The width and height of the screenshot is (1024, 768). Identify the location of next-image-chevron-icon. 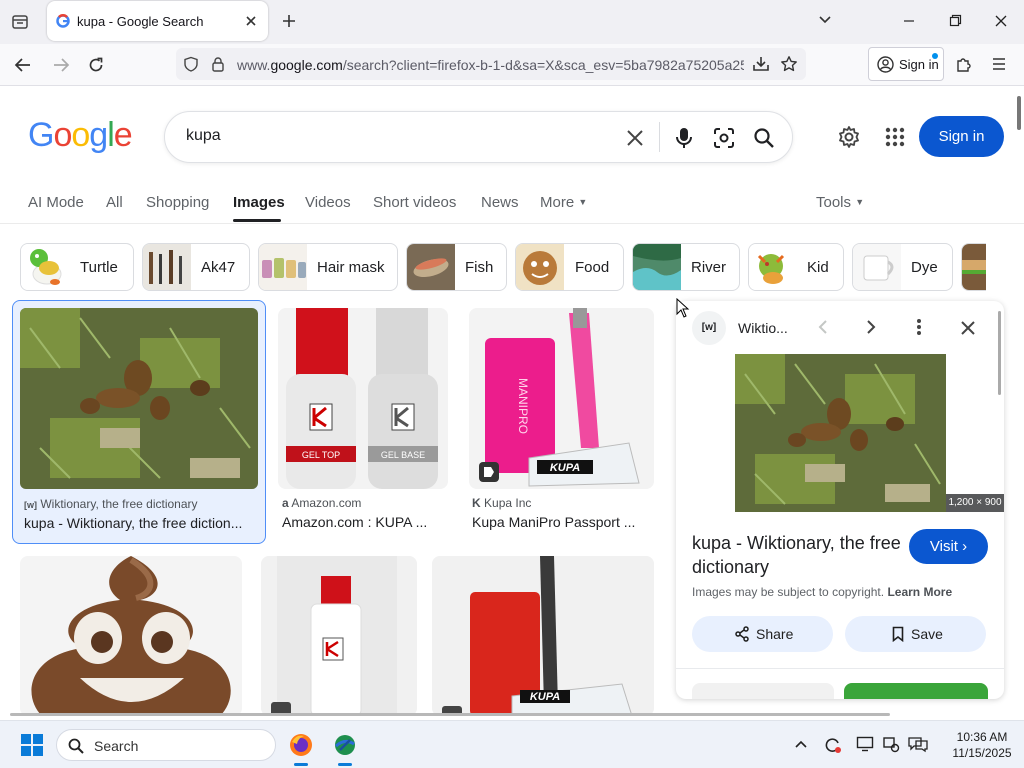
(871, 327).